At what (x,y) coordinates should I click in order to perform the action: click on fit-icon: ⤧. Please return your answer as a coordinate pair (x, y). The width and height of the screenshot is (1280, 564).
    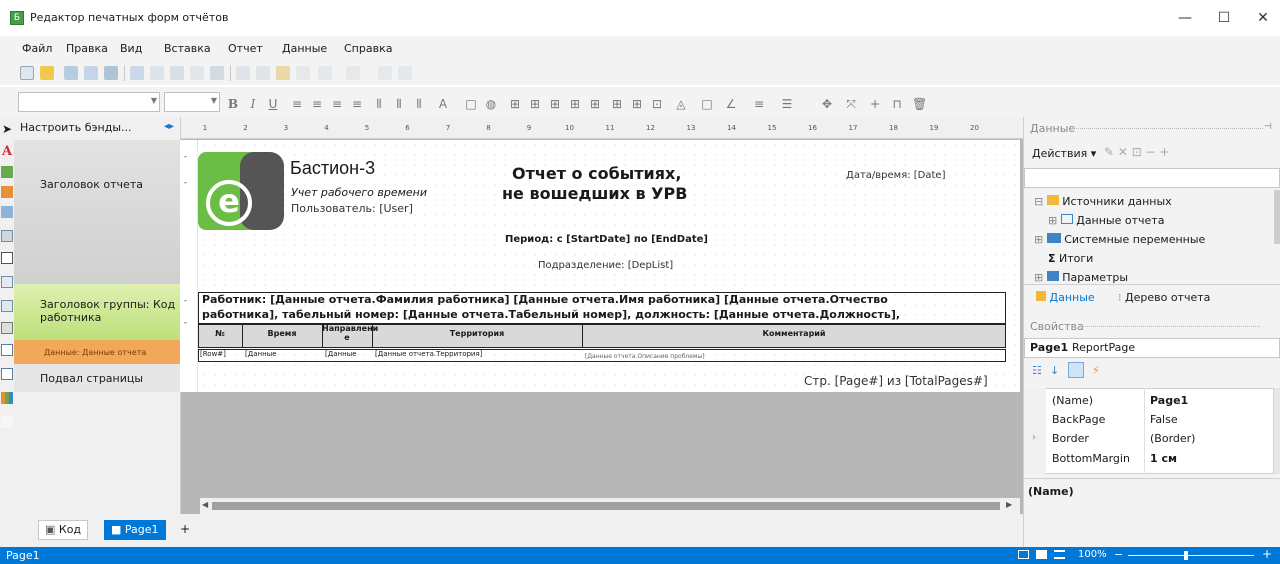
    Looking at the image, I should click on (851, 104).